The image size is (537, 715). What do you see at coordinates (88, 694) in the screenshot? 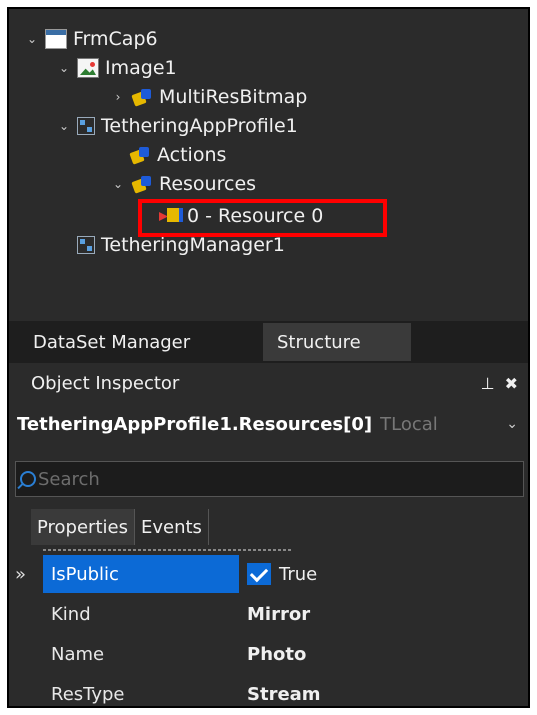
I see `property-name: ResType` at bounding box center [88, 694].